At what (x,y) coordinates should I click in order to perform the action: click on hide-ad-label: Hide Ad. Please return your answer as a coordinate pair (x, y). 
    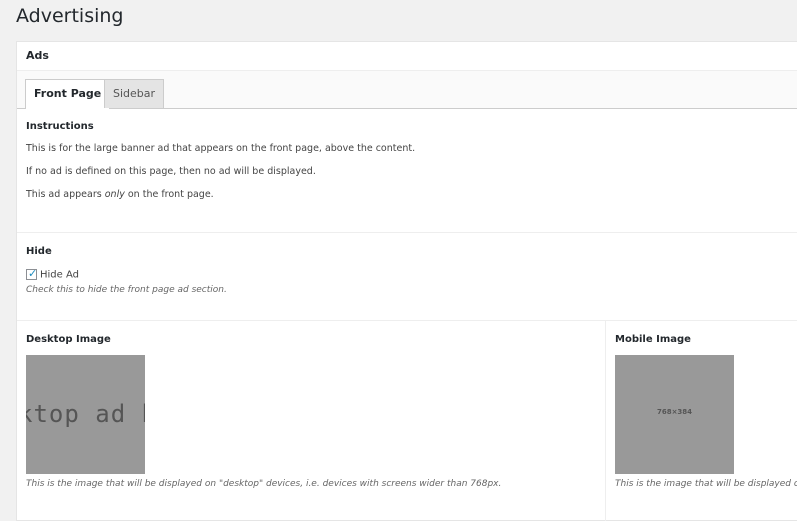
    Looking at the image, I should click on (59, 275).